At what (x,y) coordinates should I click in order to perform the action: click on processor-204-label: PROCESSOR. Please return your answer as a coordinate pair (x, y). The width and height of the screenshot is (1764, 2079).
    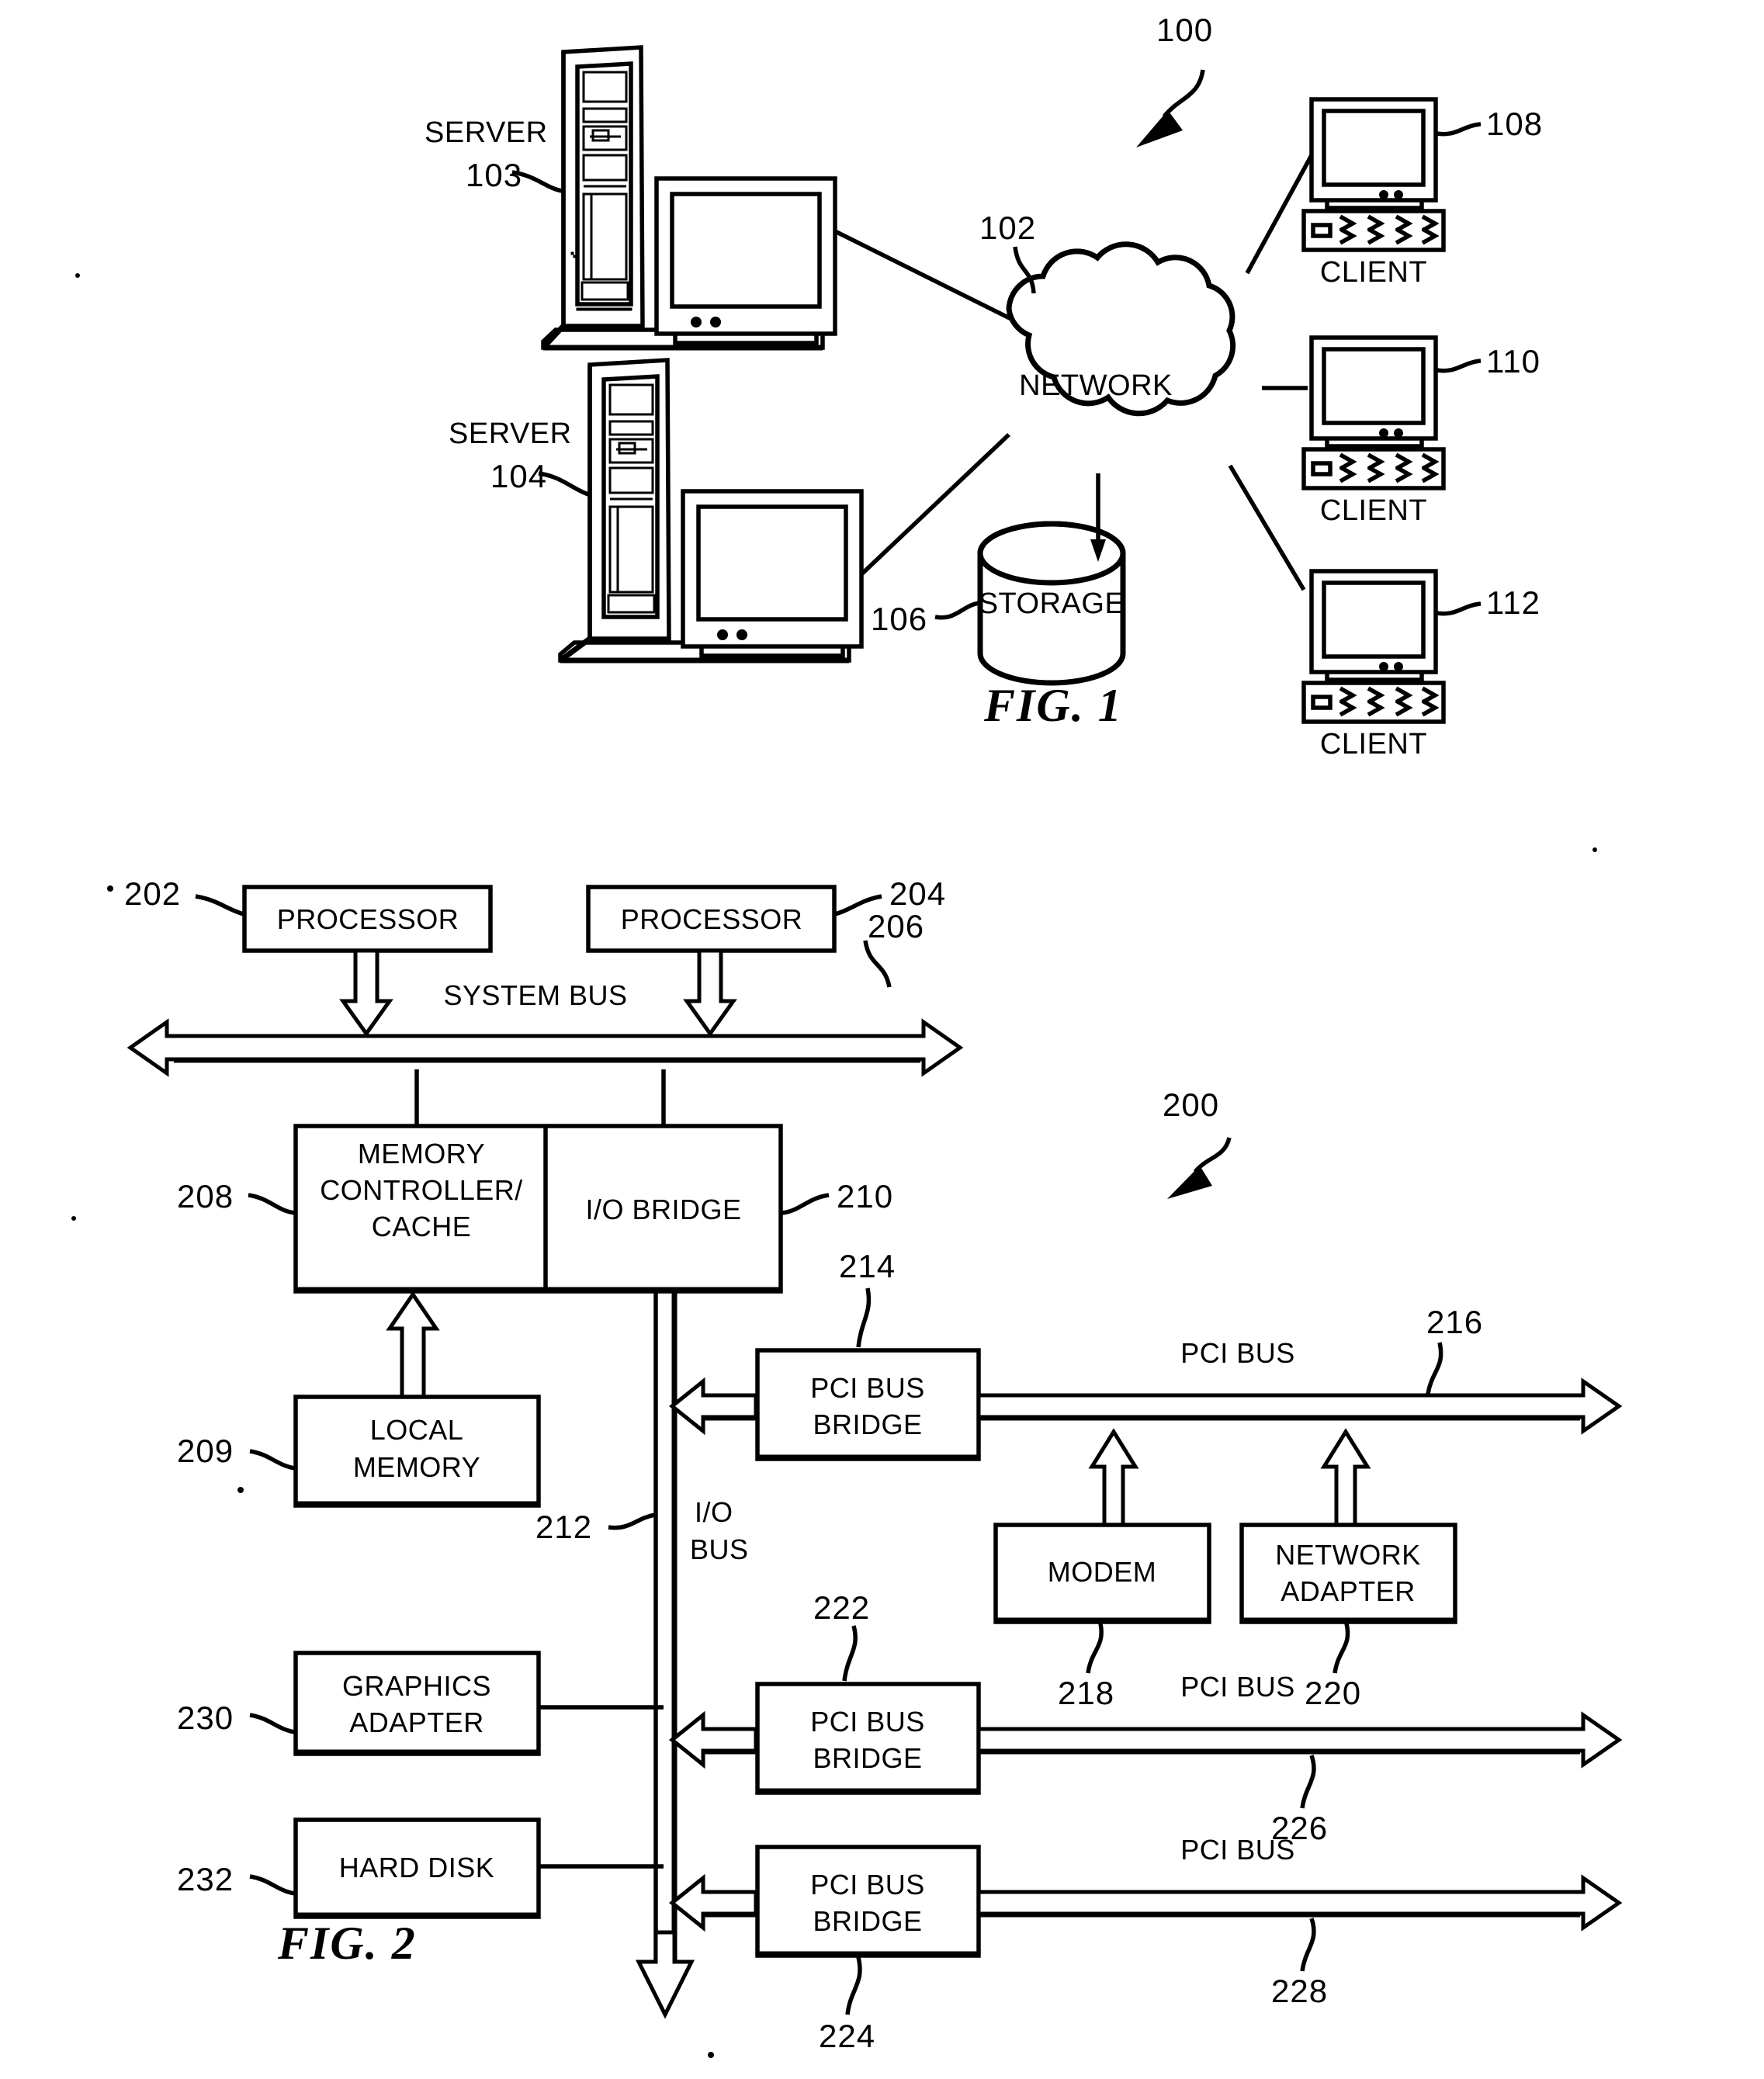
    Looking at the image, I should click on (711, 919).